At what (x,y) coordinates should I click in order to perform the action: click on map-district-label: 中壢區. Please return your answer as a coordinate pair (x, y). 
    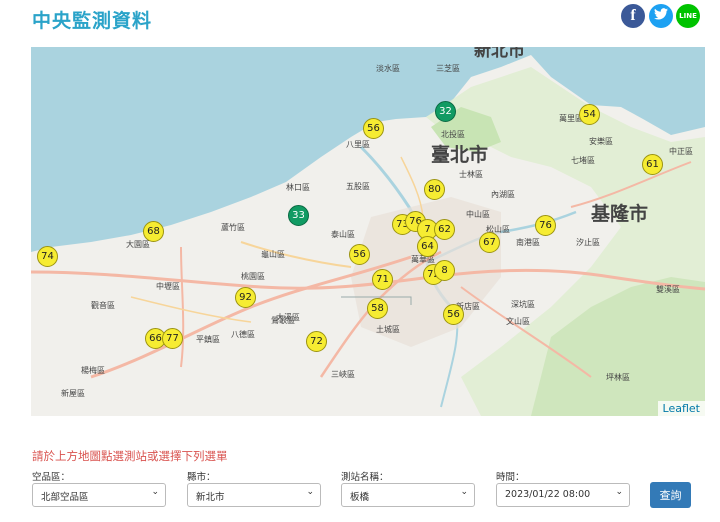
    Looking at the image, I should click on (168, 286).